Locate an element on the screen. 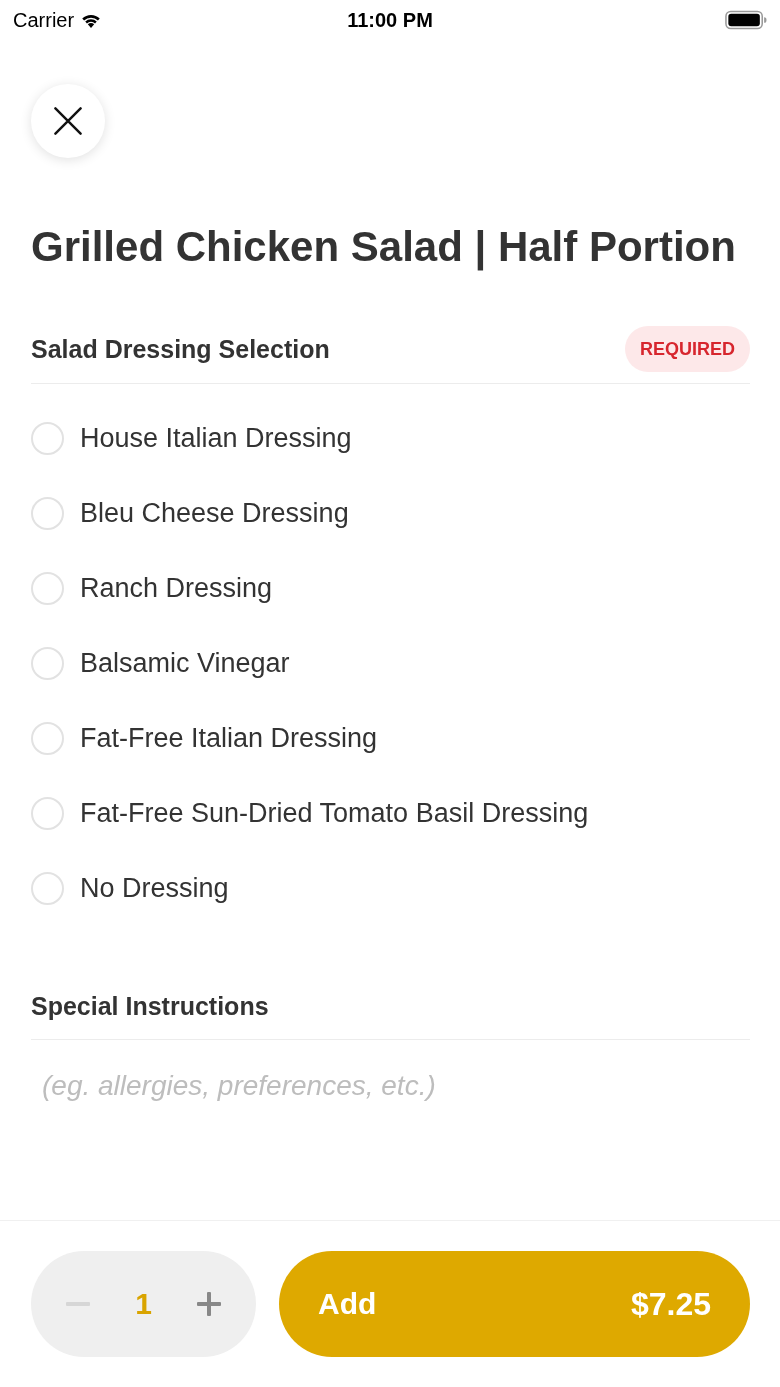  item-title: Grilled Chicken Salad | Half Portion is located at coordinates (384, 247).